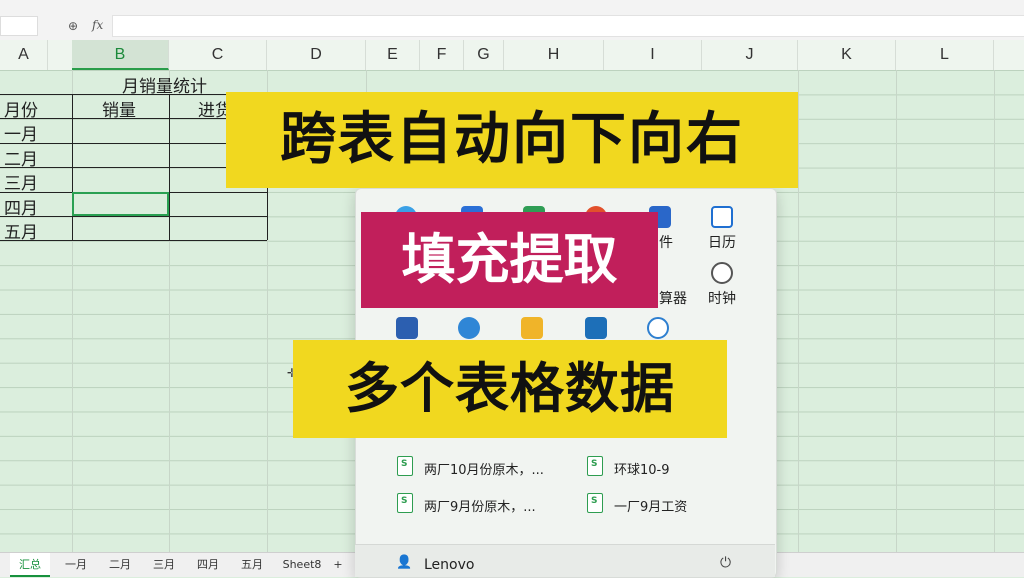 The width and height of the screenshot is (1024, 578). I want to click on folder-icon, so click(532, 328).